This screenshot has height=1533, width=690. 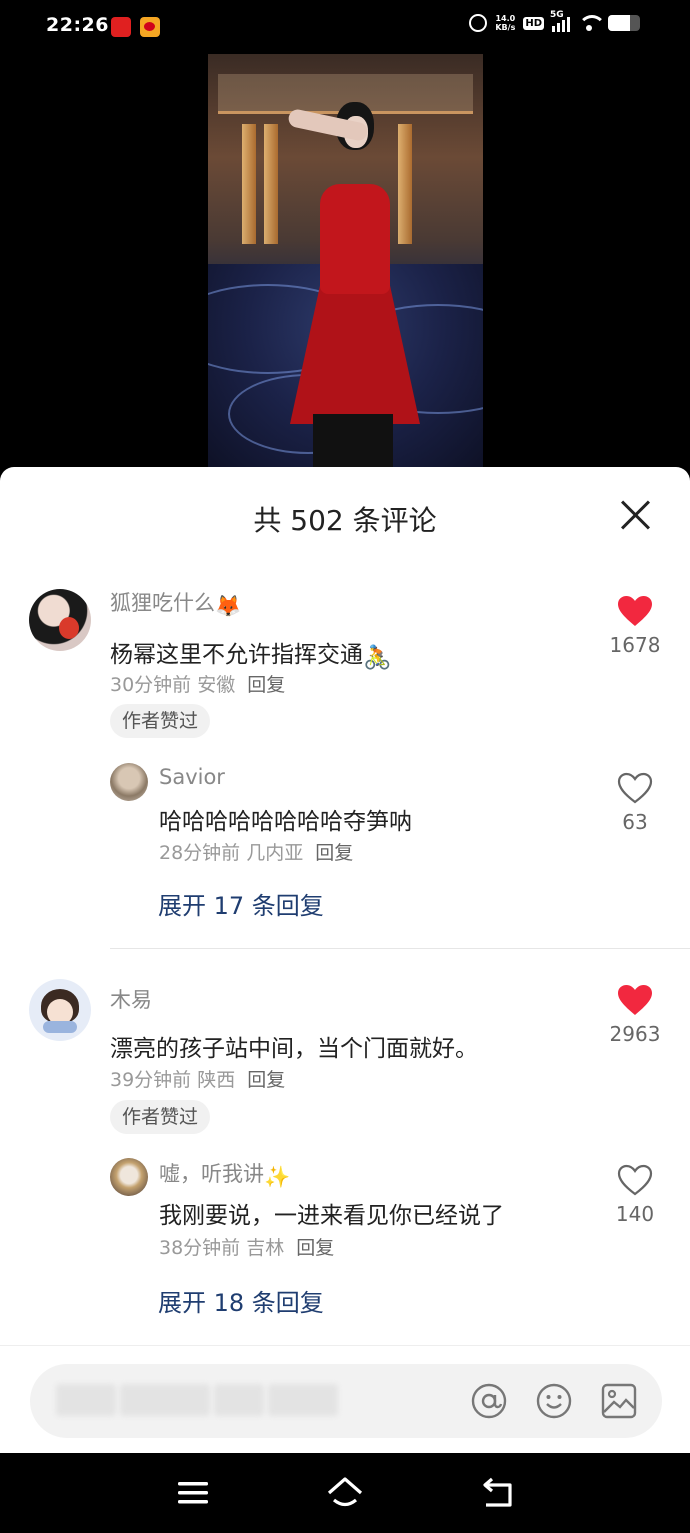 I want to click on reply-text: 我刚要说，一进来看见你已经说了, so click(x=331, y=1216).